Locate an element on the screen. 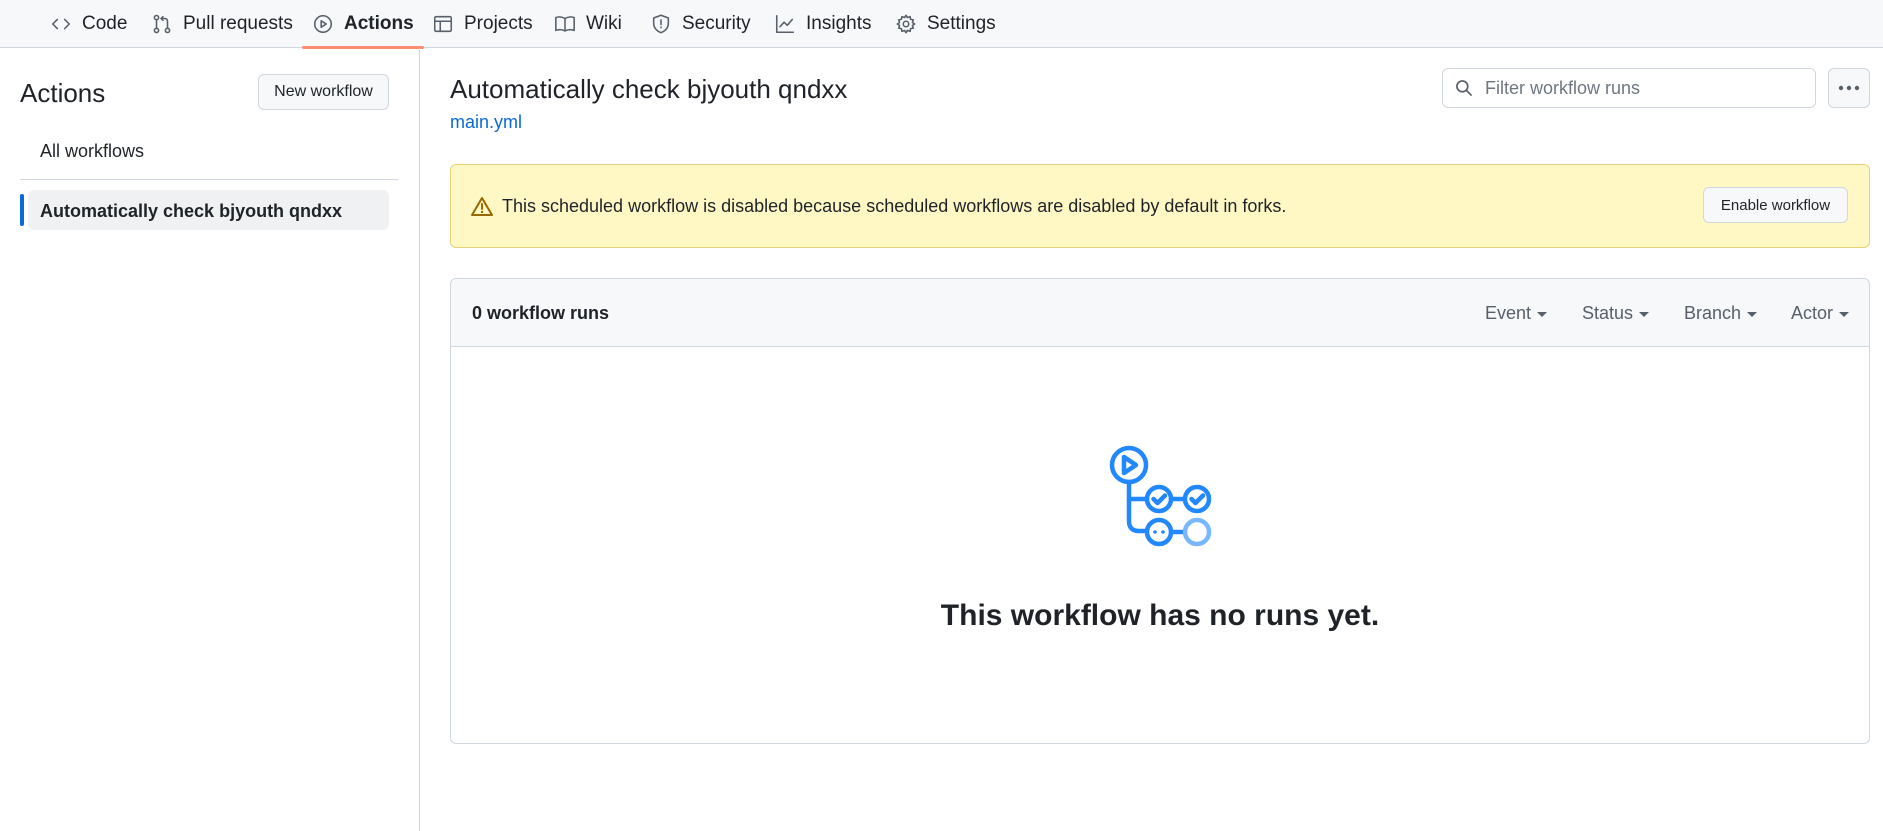 The width and height of the screenshot is (1883, 831). empty-state-message: This workflow has no runs yet. is located at coordinates (1160, 615).